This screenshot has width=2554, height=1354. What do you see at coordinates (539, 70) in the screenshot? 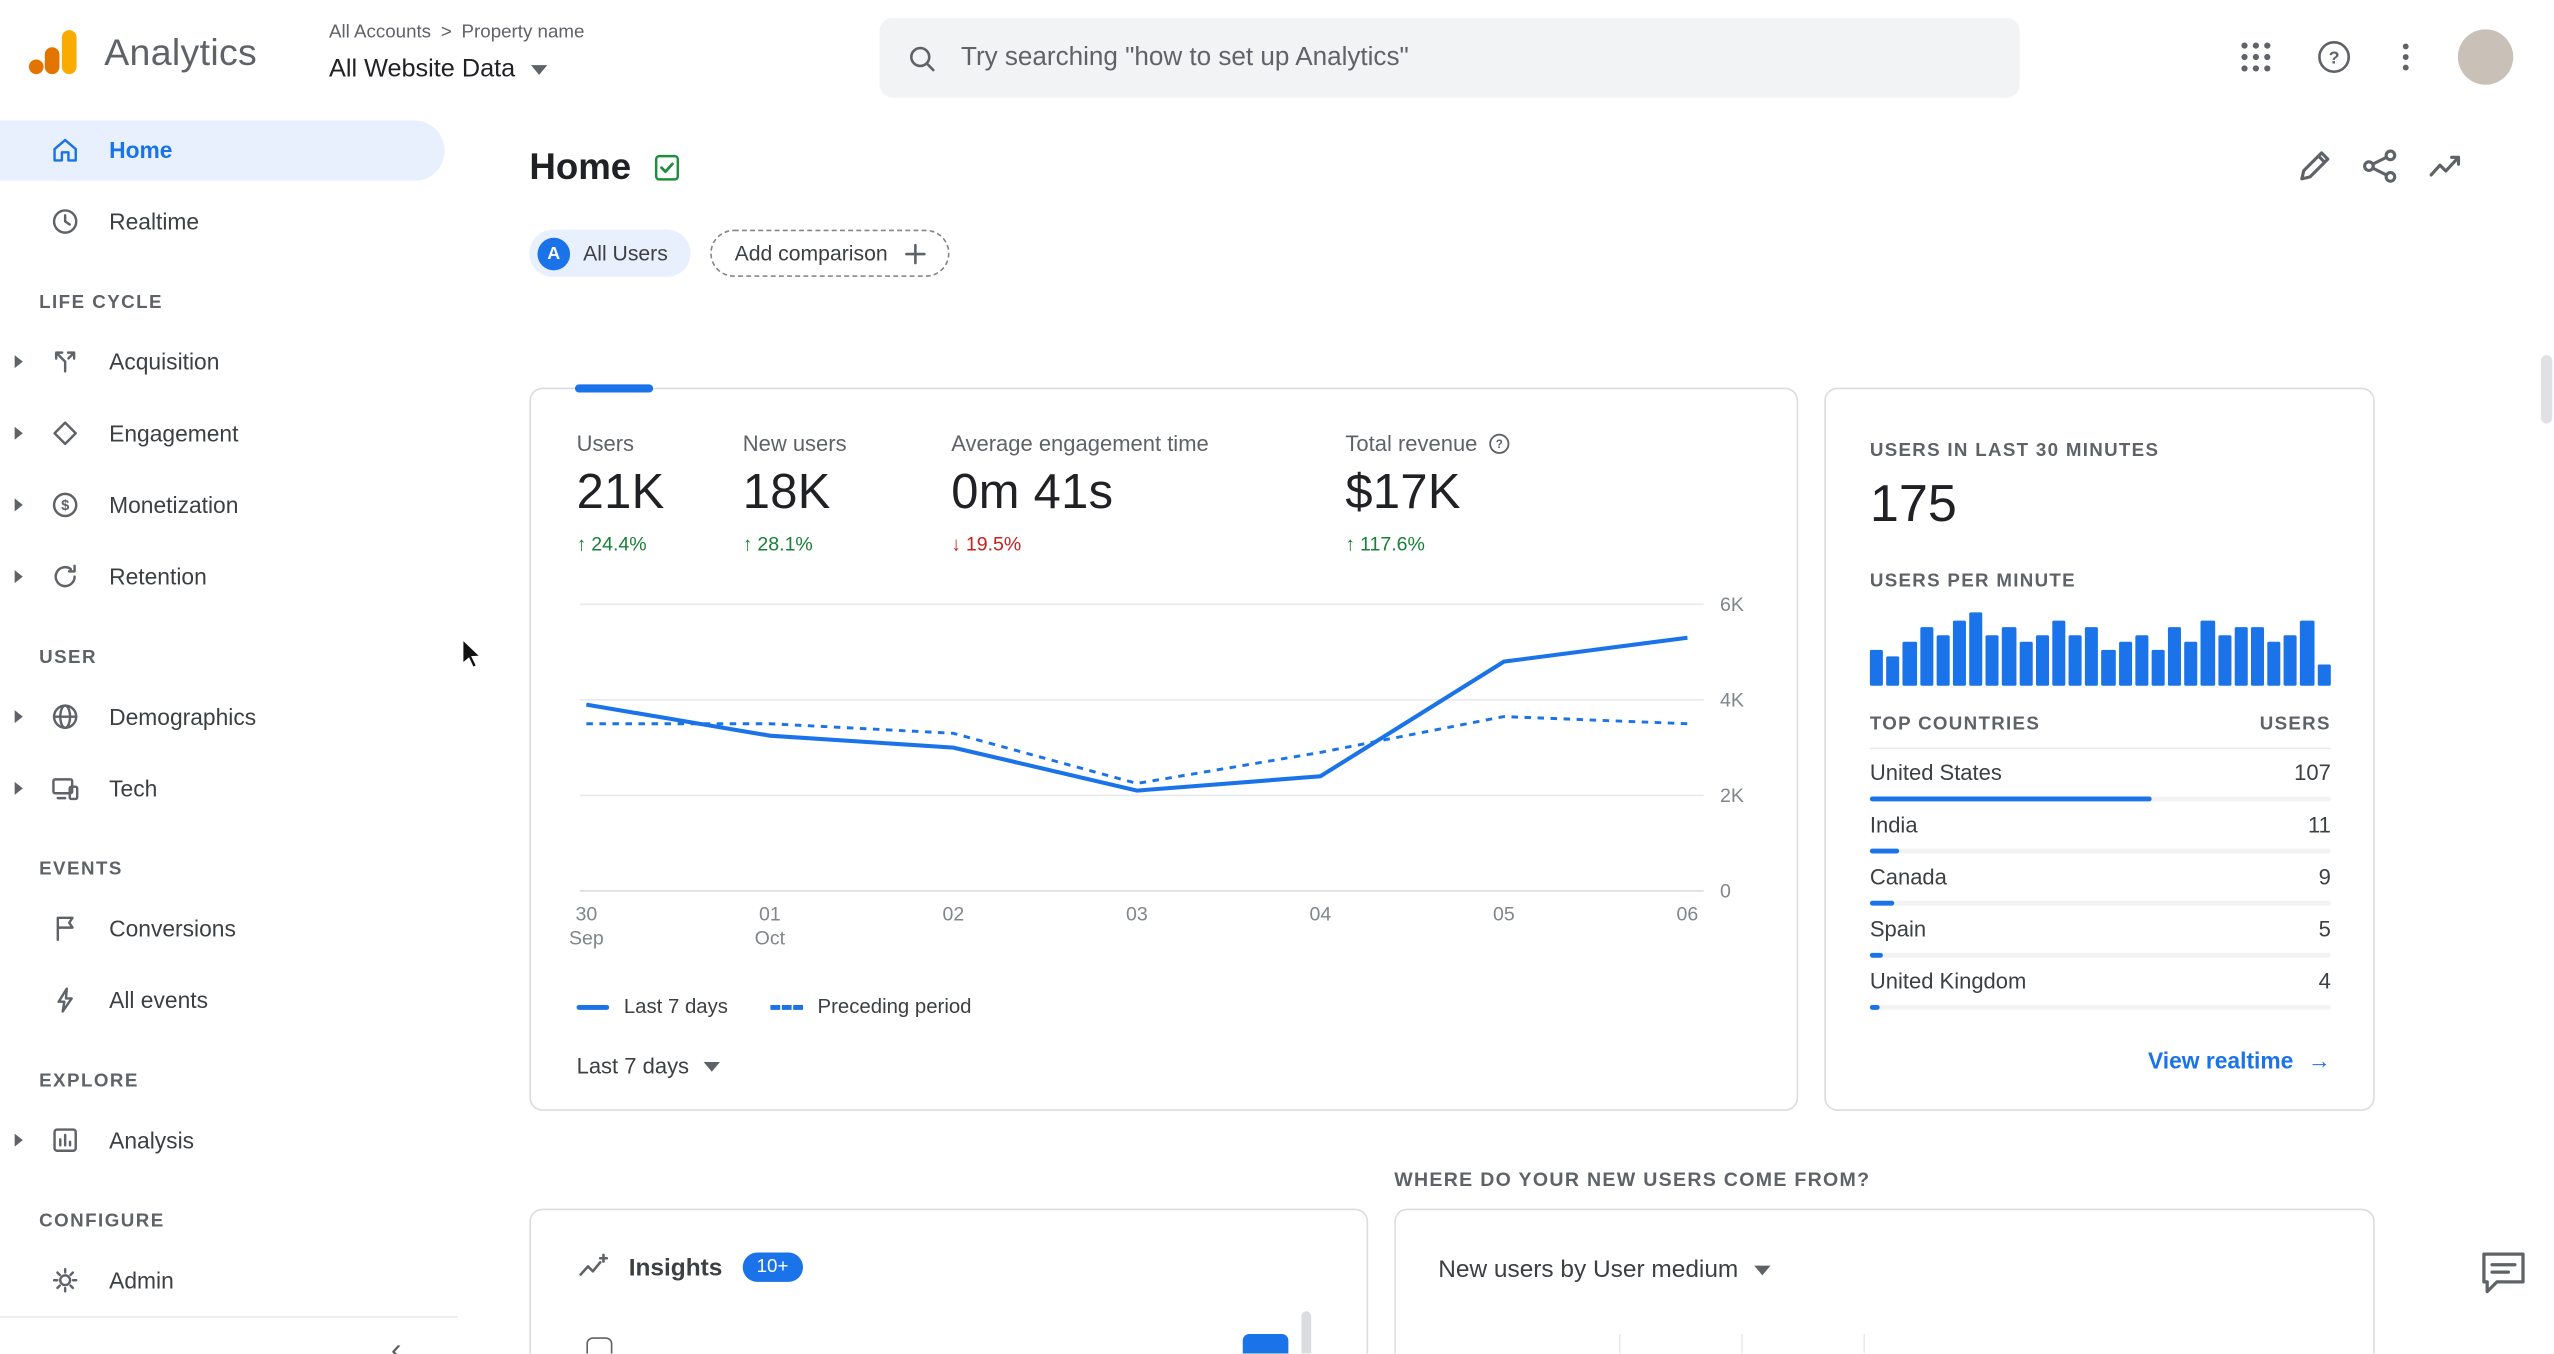
I see `chevron-down-icon` at bounding box center [539, 70].